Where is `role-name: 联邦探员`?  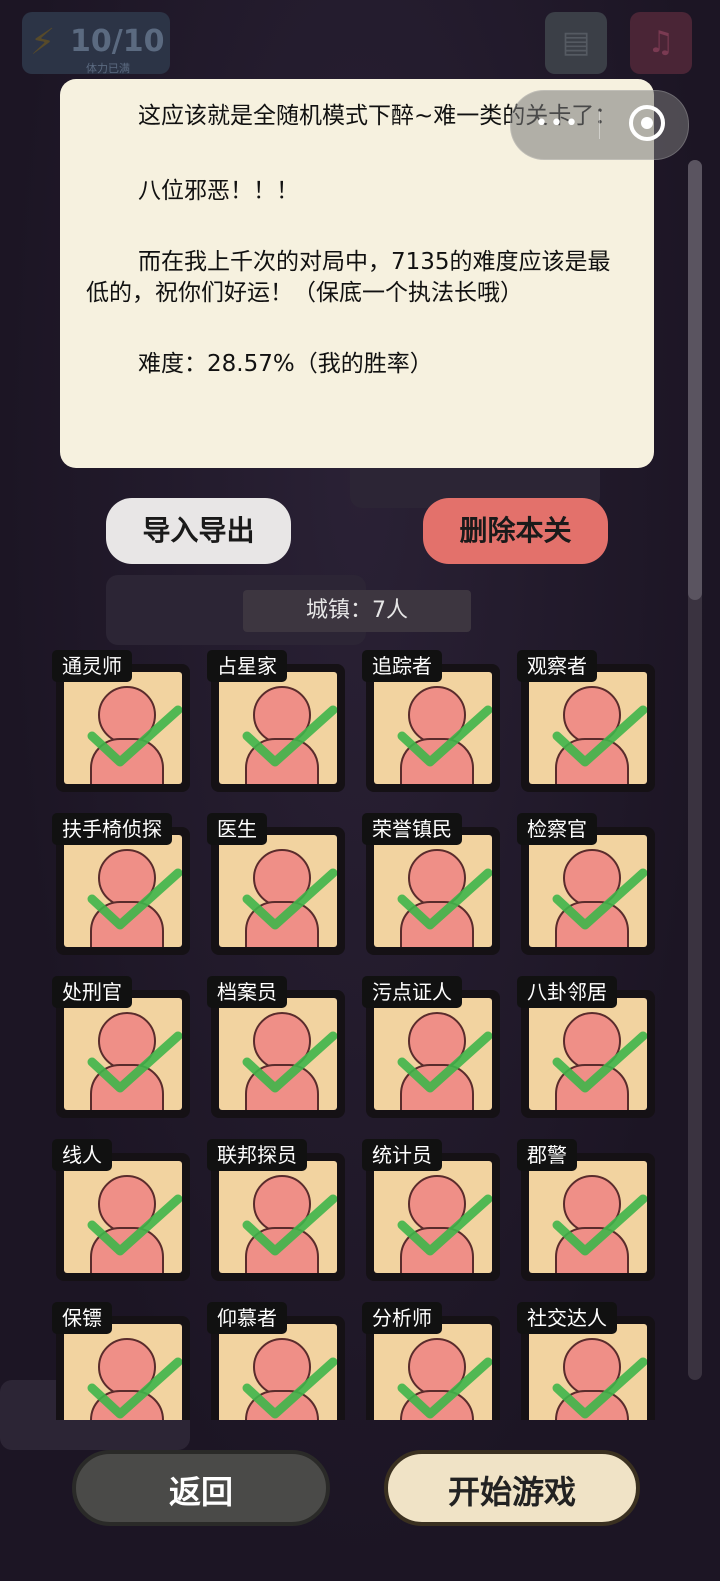 role-name: 联邦探员 is located at coordinates (257, 1155).